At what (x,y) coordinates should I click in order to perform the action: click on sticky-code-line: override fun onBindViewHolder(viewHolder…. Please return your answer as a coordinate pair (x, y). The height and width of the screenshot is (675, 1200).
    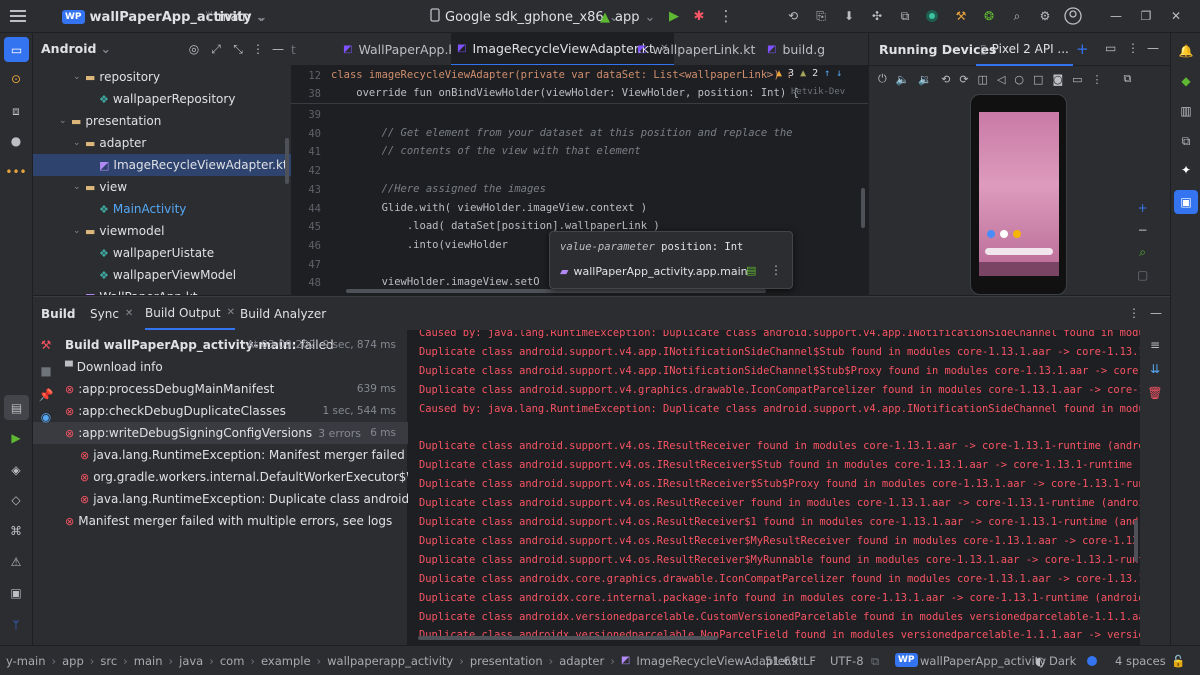
    Looking at the image, I should click on (565, 93).